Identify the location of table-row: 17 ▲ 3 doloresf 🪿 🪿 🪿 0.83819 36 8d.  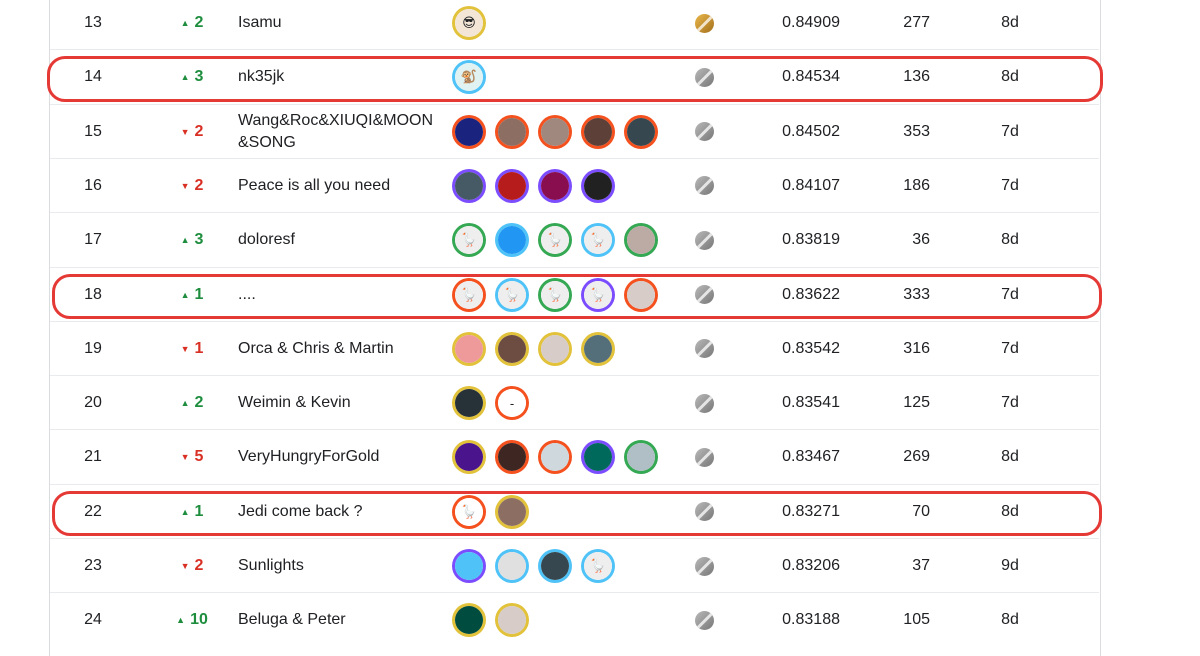
(574, 239).